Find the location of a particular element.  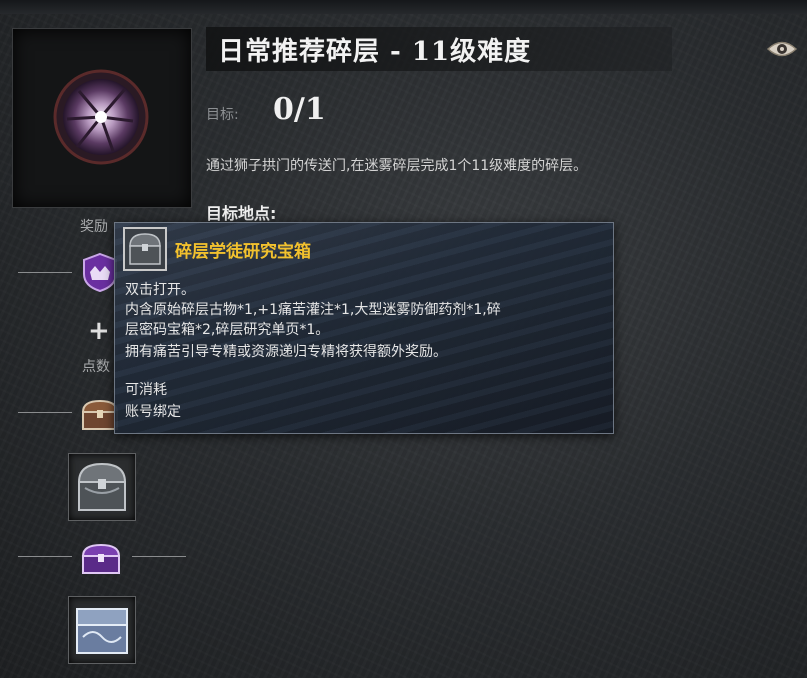

tooltip-item-name: 碎层学徒研究宝箱 is located at coordinates (243, 252).